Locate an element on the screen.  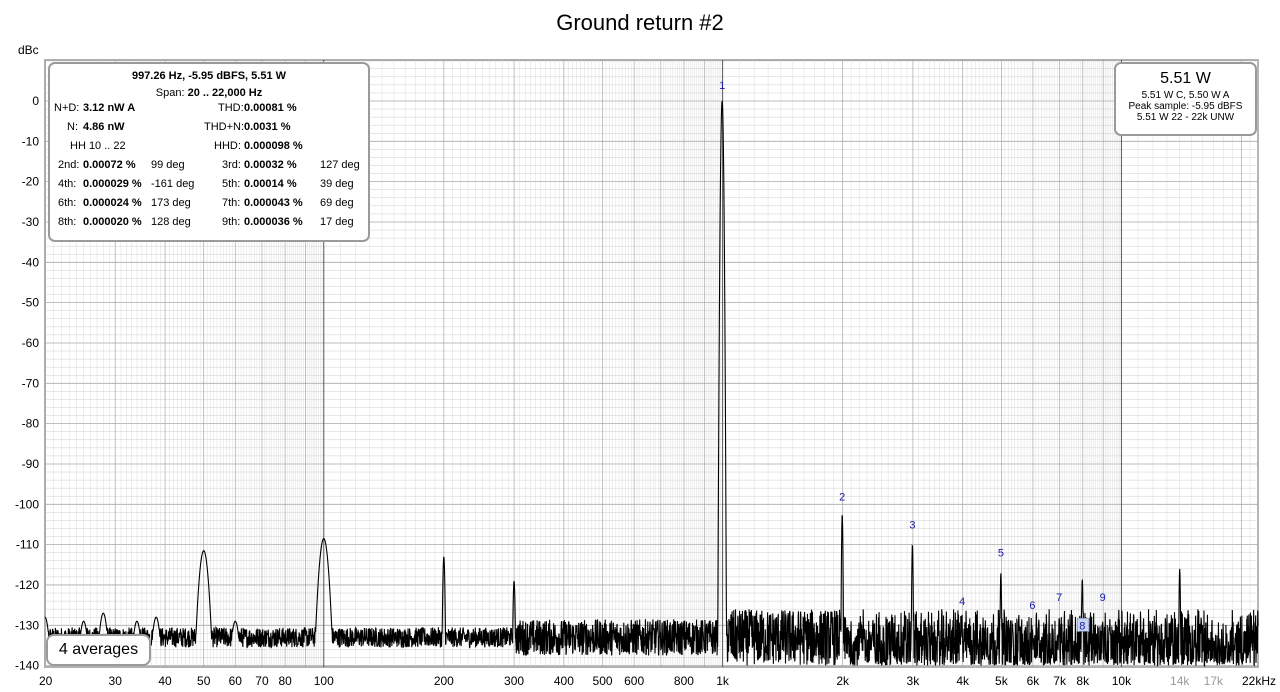
x-tick-label: 100 is located at coordinates (324, 681).